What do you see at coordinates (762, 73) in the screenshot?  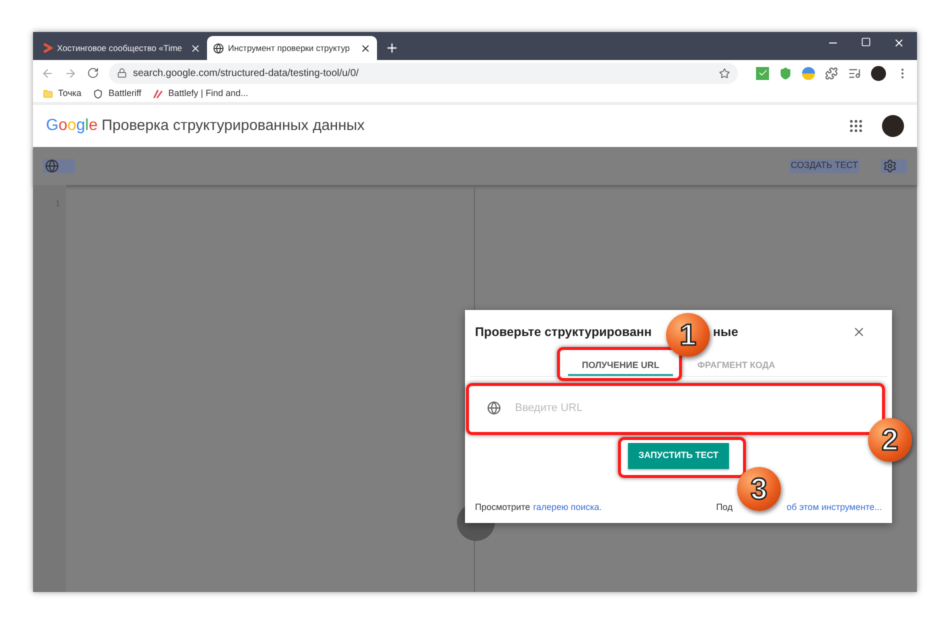 I see `check-icon` at bounding box center [762, 73].